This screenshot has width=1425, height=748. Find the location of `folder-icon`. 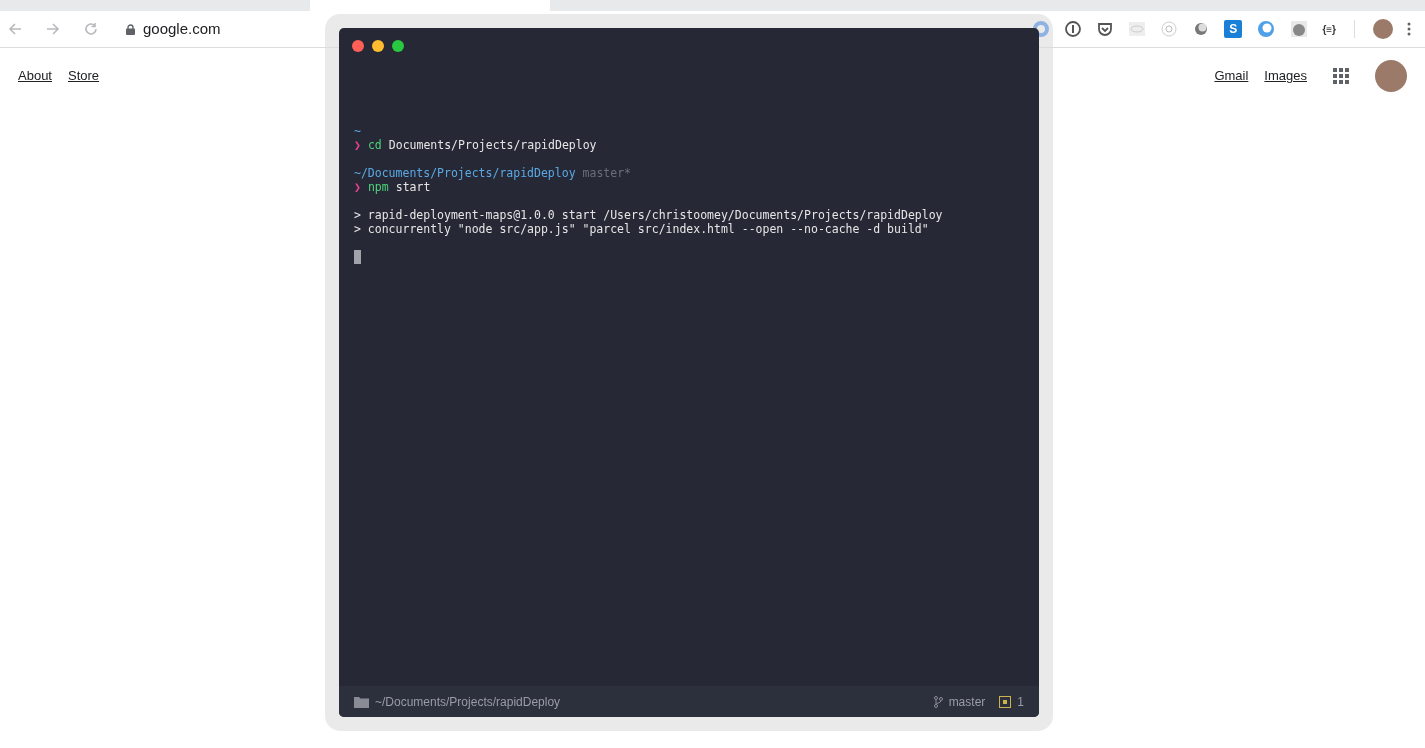

folder-icon is located at coordinates (361, 701).